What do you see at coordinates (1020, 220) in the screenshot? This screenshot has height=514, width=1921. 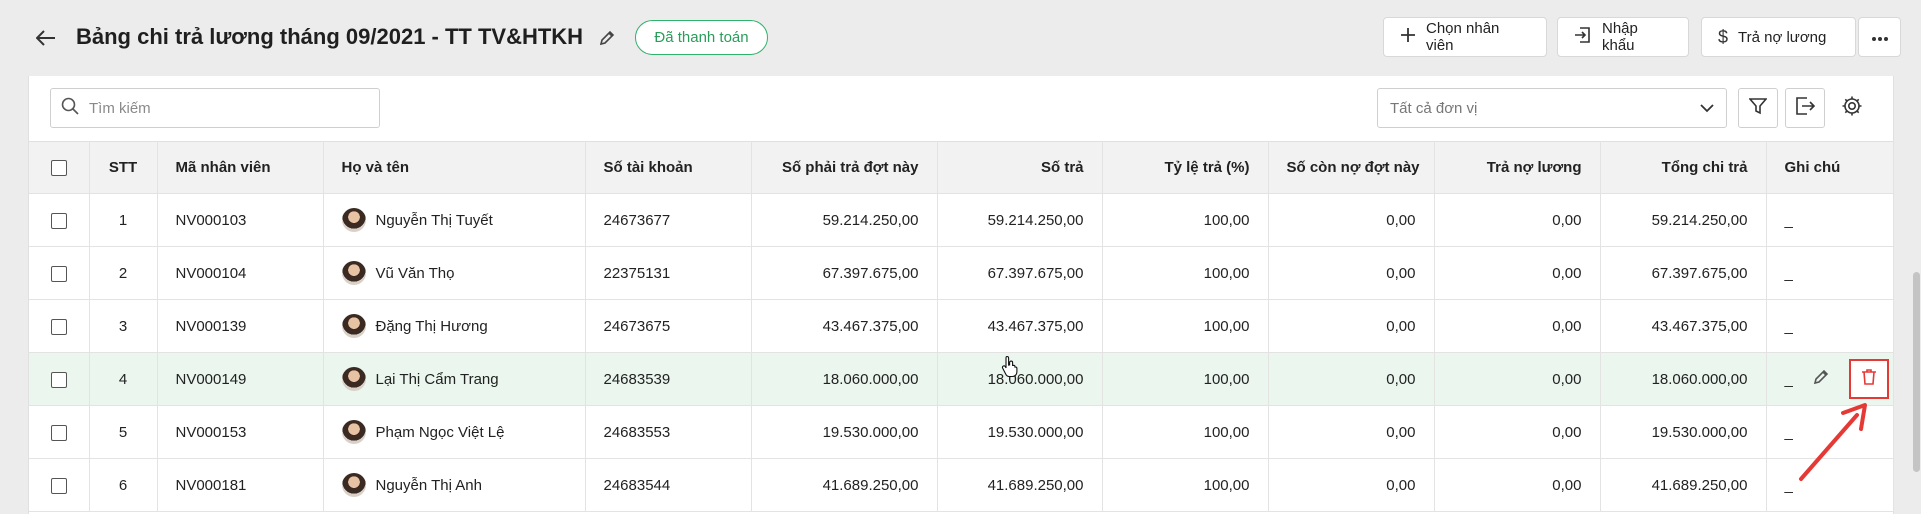 I see `cell-paid: 59.214.250,00` at bounding box center [1020, 220].